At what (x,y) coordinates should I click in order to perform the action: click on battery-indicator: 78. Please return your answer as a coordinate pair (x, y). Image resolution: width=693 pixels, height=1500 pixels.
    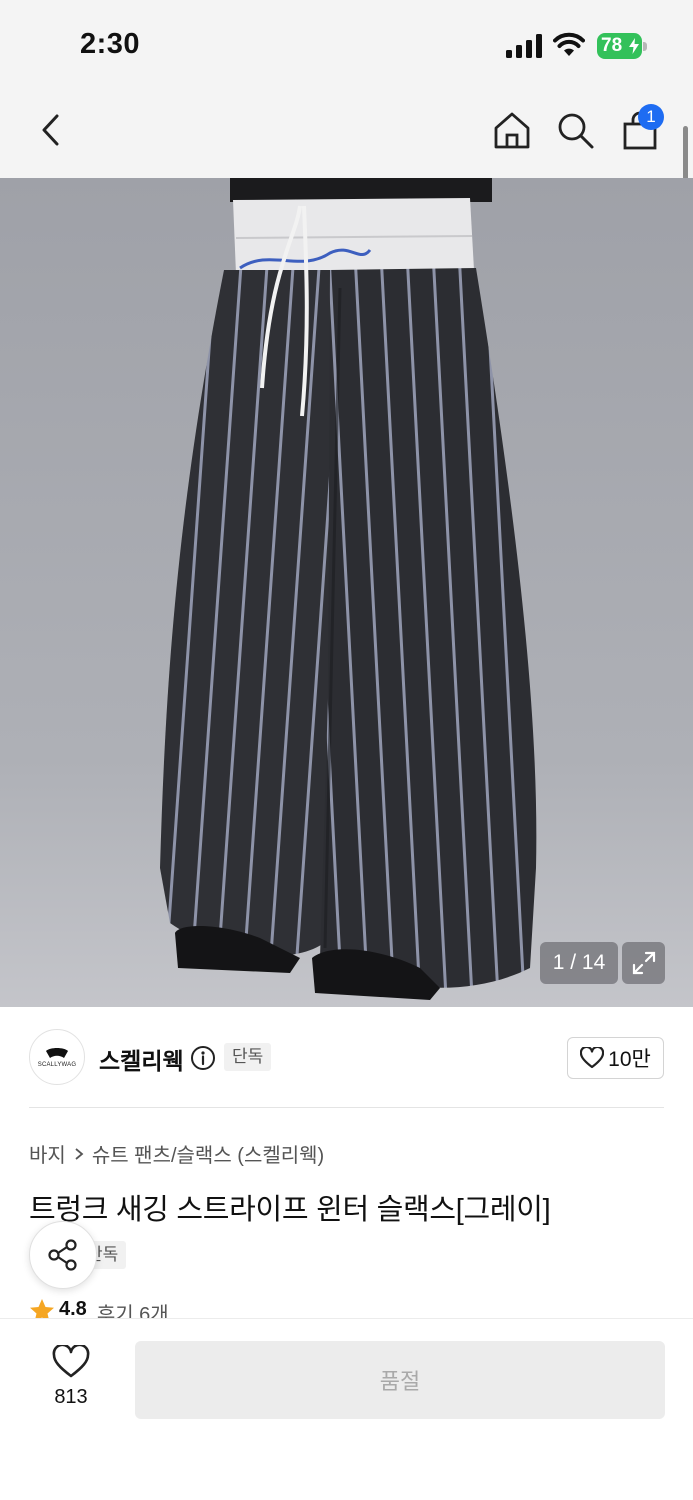
    Looking at the image, I should click on (622, 46).